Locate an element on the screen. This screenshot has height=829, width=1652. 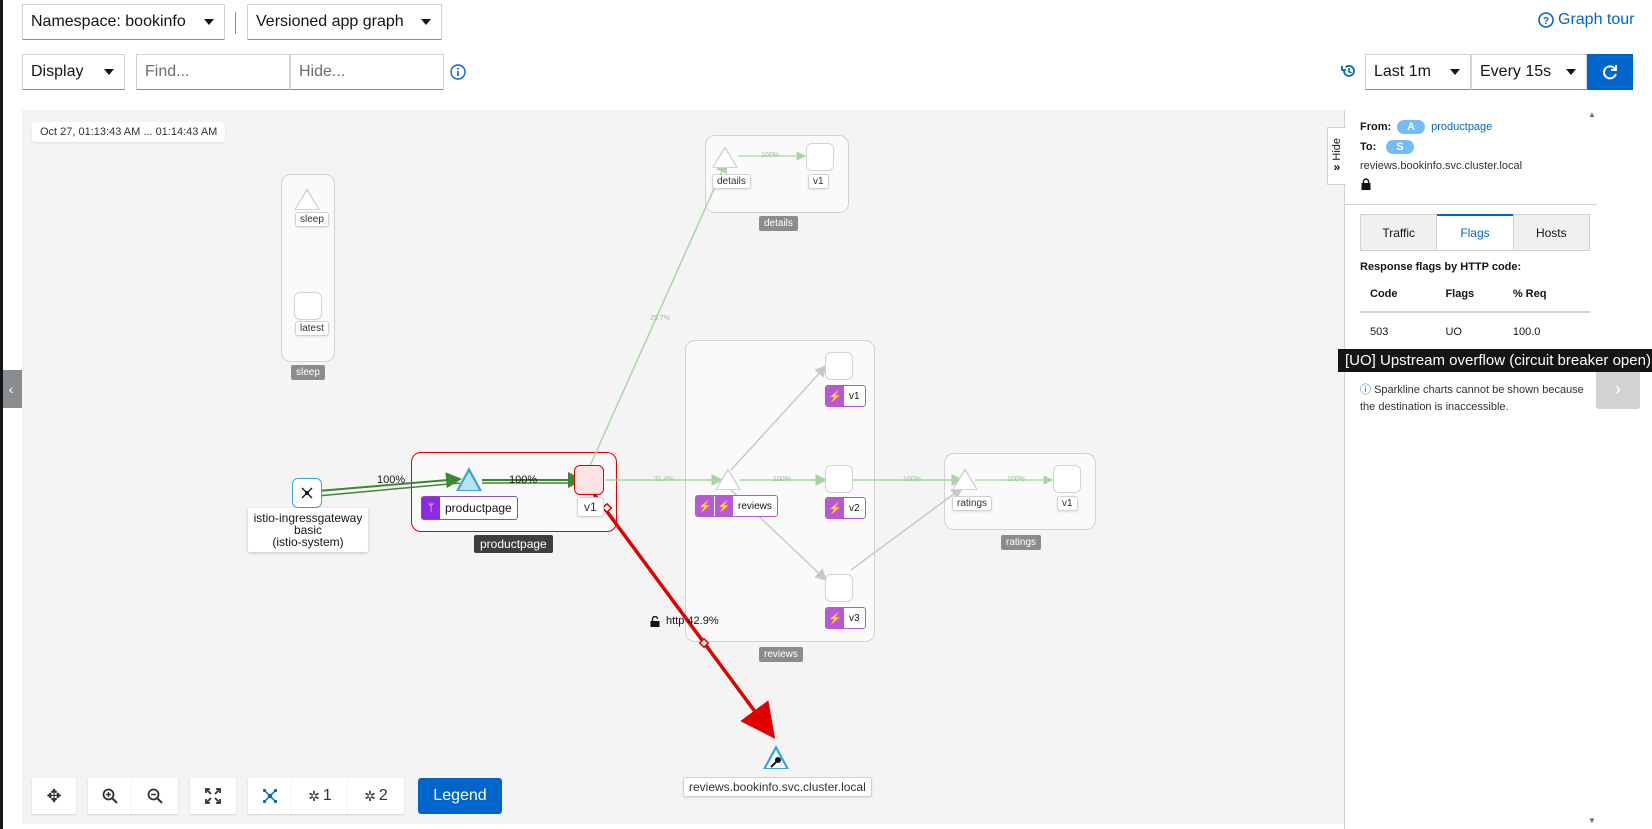
edge-label-productpage: 100% is located at coordinates (523, 480).